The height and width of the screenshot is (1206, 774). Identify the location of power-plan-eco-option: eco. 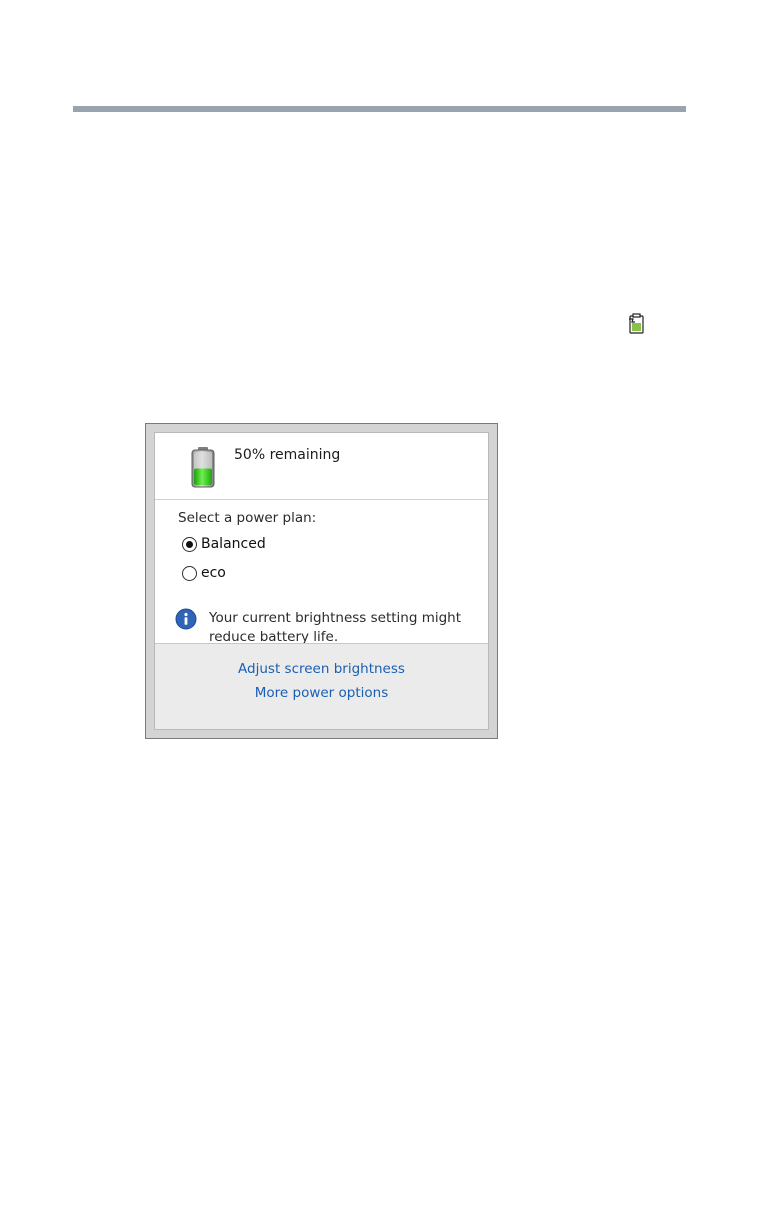
(204, 573).